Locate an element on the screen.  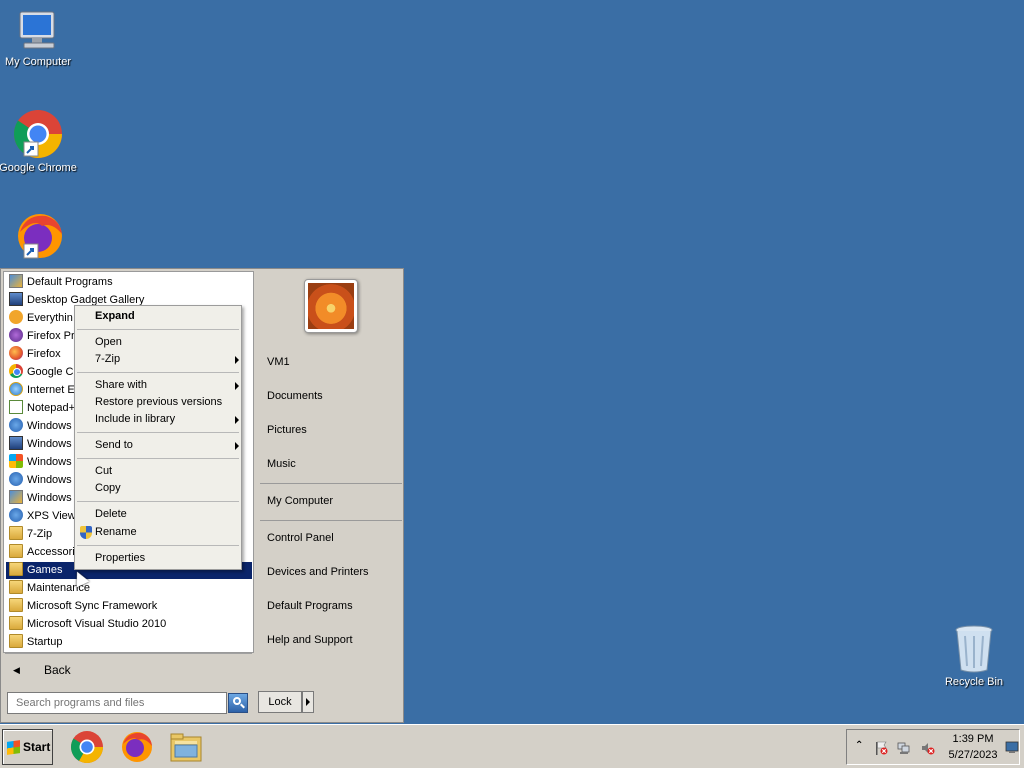
menu-item-open: Open is located at coordinates (165, 342).